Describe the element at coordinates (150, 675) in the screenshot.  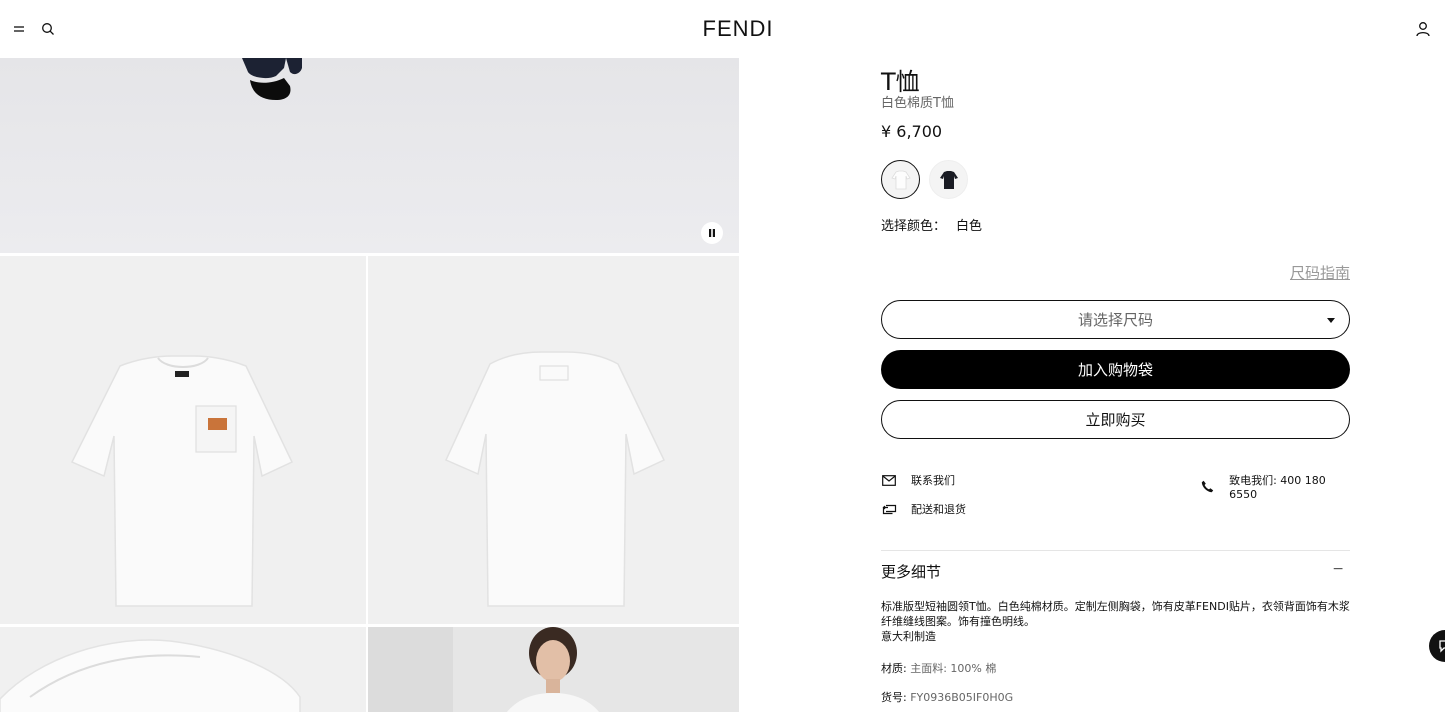
I see `tshirt-collar-detail-image` at that location.